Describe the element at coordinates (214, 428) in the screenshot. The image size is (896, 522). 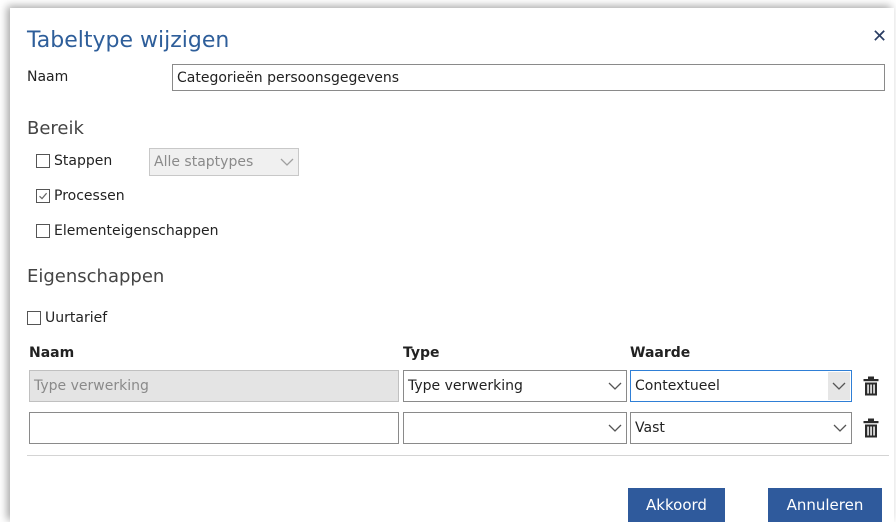
I see `property-name-input` at that location.